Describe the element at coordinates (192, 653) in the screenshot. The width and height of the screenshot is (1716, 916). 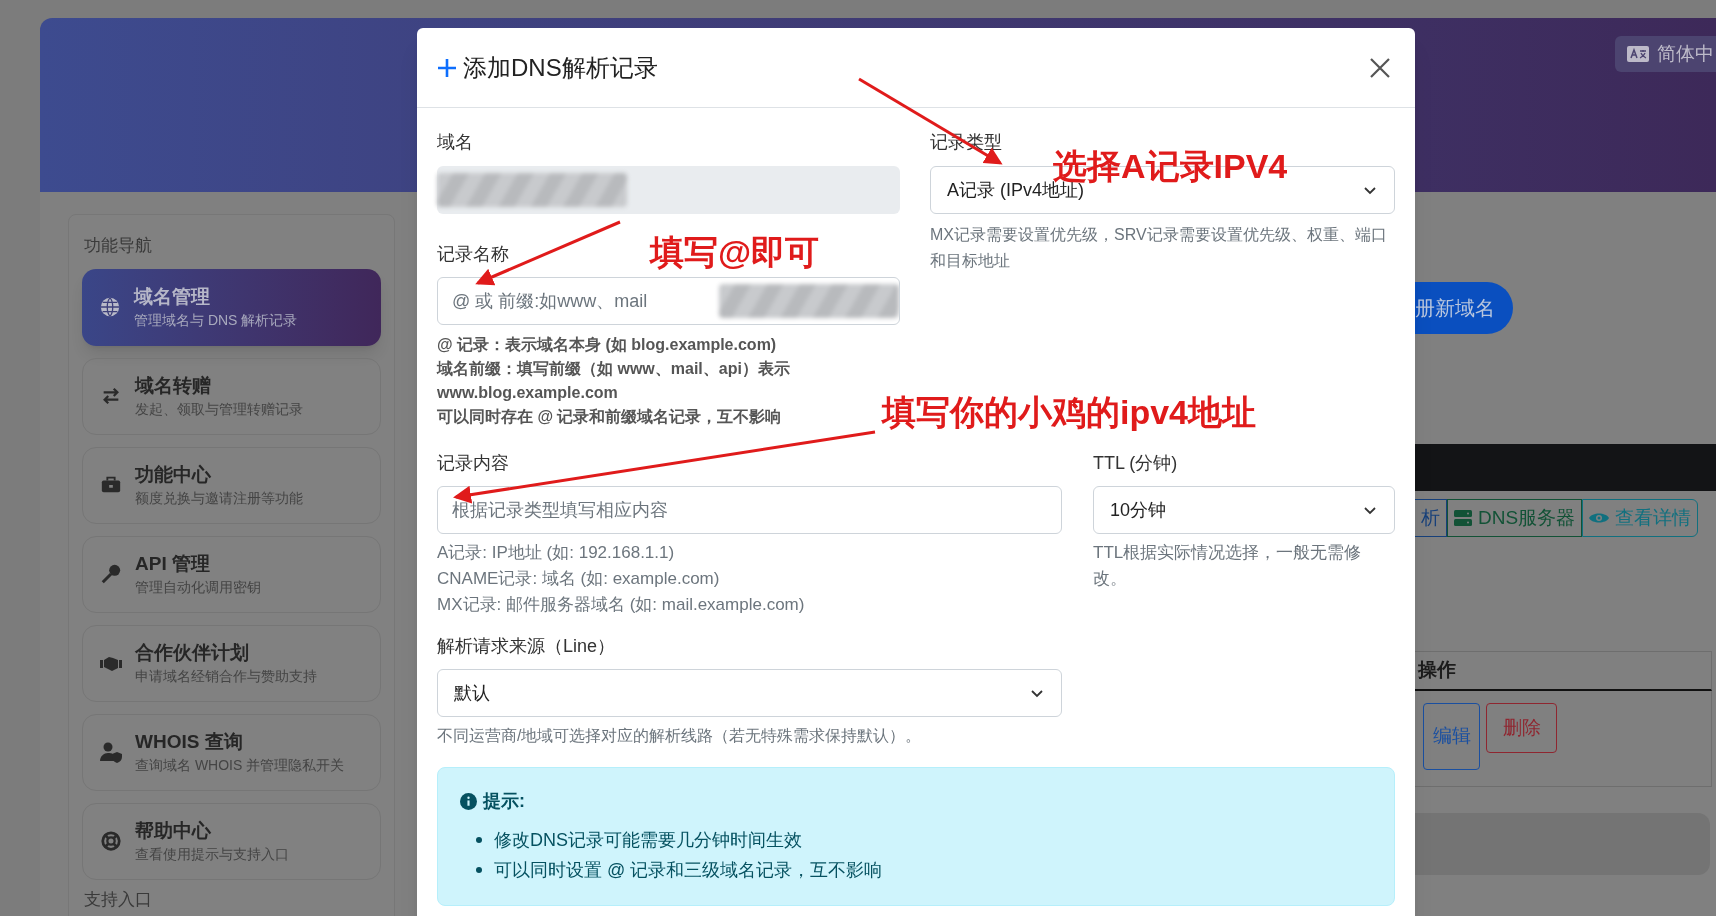
I see `sidebar-item-title: 合作伙伴计划` at that location.